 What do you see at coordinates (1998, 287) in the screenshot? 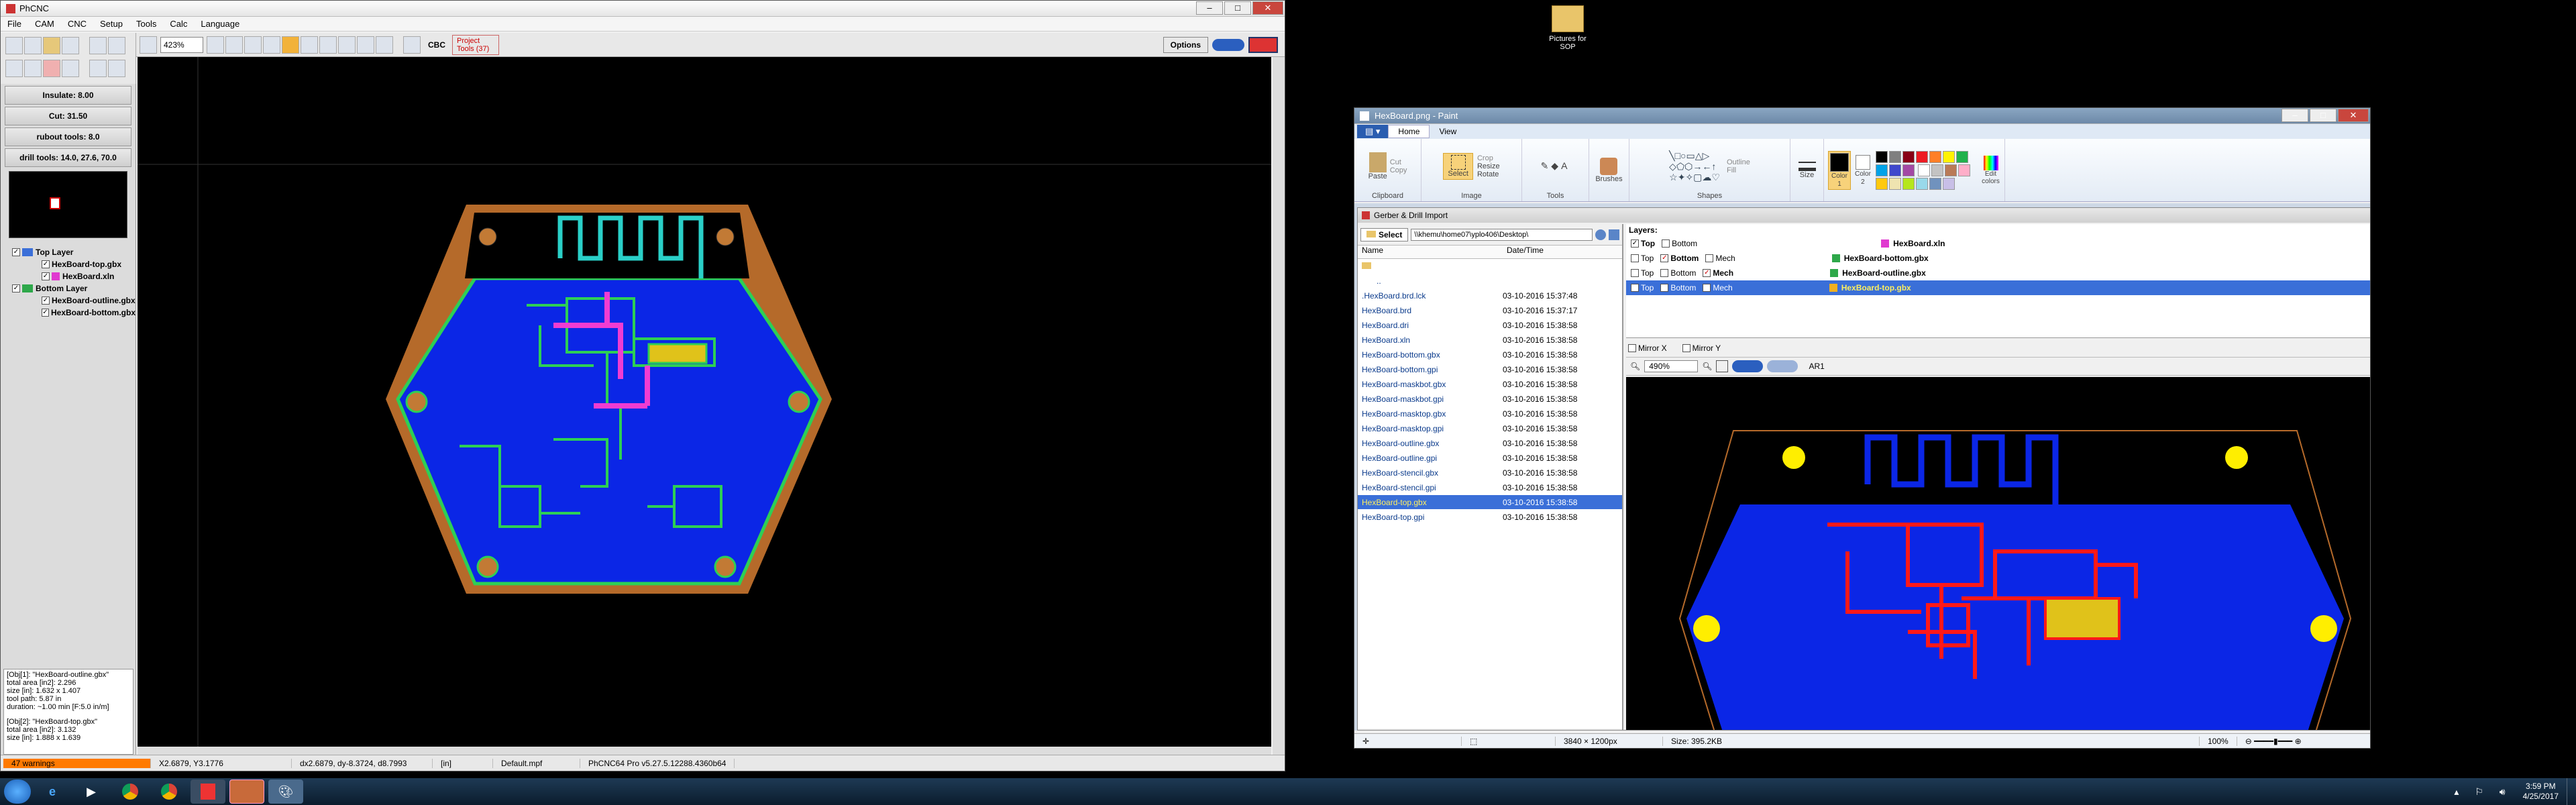
I see `layer-row-selected: ✓ Top Bottom Mech HexBoard-top.gbx` at bounding box center [1998, 287].